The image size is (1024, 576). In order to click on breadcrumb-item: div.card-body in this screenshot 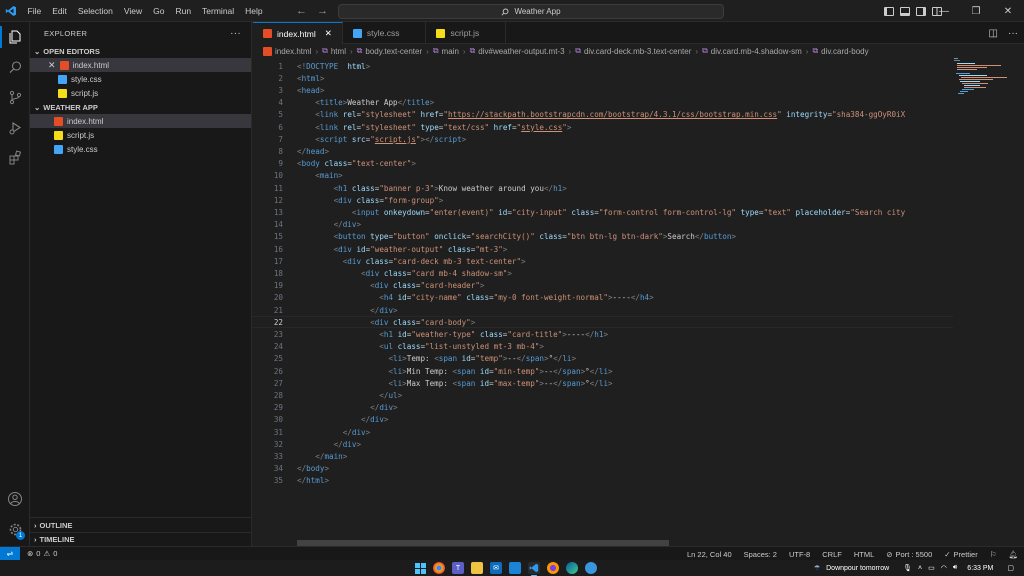, I will do `click(844, 51)`.